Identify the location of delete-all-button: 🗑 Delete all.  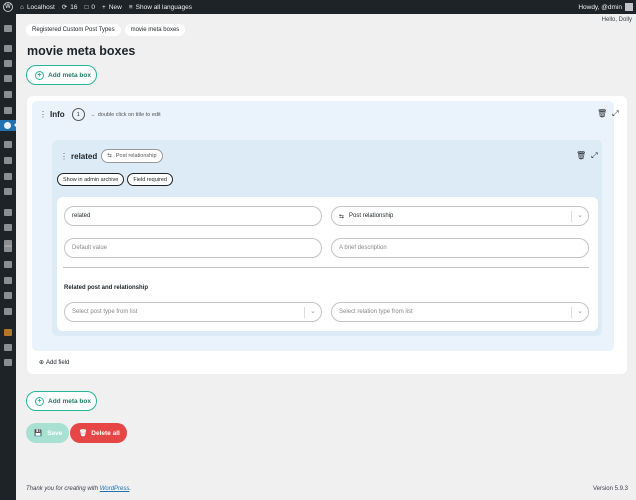
(98, 433).